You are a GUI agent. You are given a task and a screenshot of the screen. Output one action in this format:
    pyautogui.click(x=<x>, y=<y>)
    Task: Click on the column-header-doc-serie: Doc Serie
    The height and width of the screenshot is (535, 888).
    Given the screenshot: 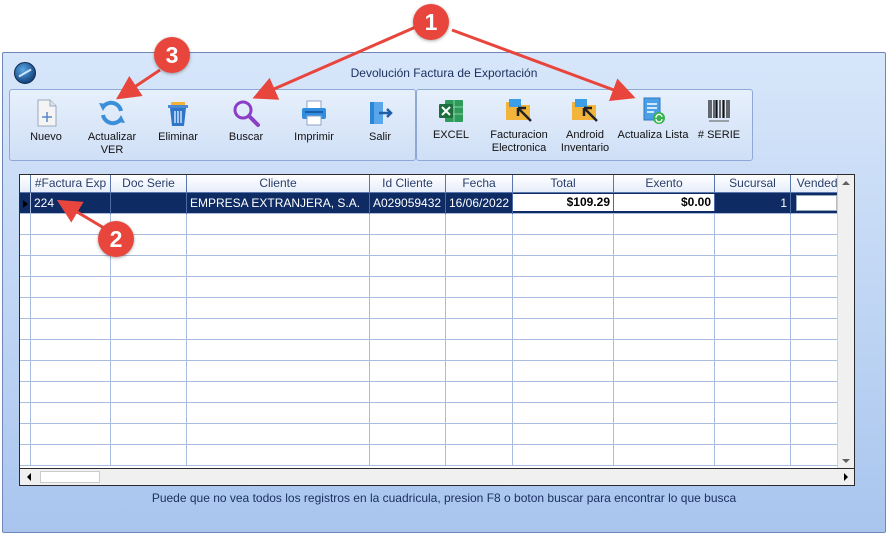 What is the action you would take?
    pyautogui.click(x=149, y=184)
    